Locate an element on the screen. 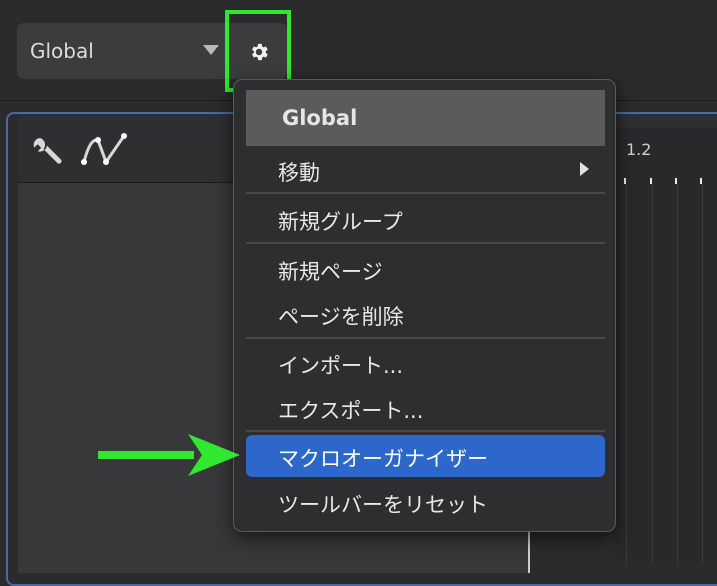 This screenshot has width=717, height=586. menu-item-reset-toolbar: ツールバーをリセット is located at coordinates (425, 501).